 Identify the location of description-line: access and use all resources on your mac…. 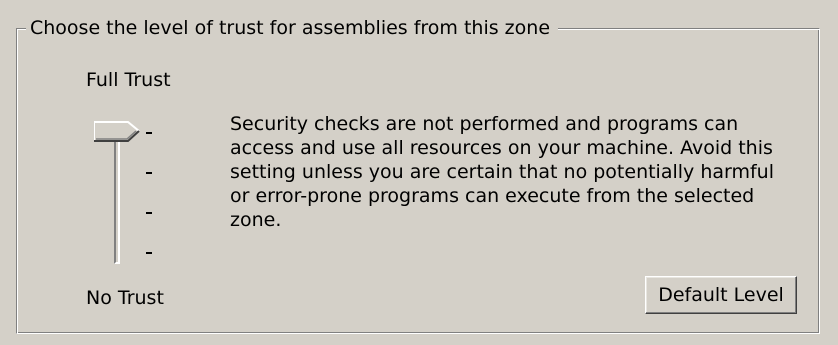
(501, 148).